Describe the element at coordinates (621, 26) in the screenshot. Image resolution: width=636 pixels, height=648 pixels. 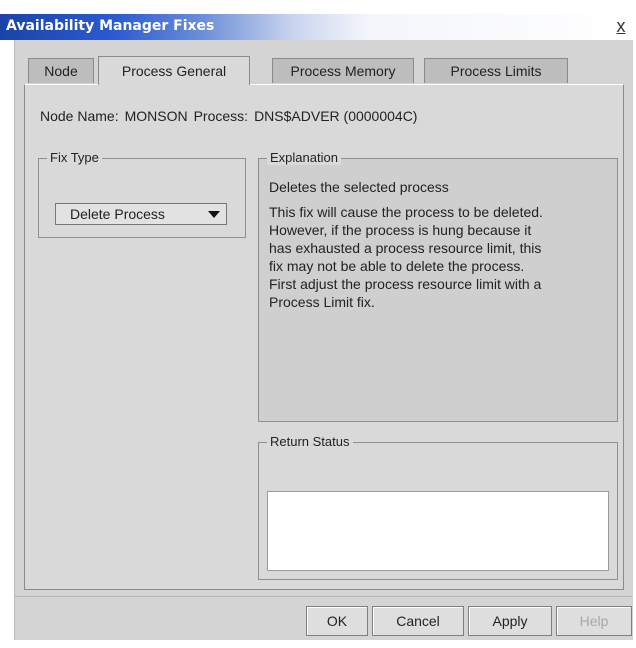
I see `close-icon: x` at that location.